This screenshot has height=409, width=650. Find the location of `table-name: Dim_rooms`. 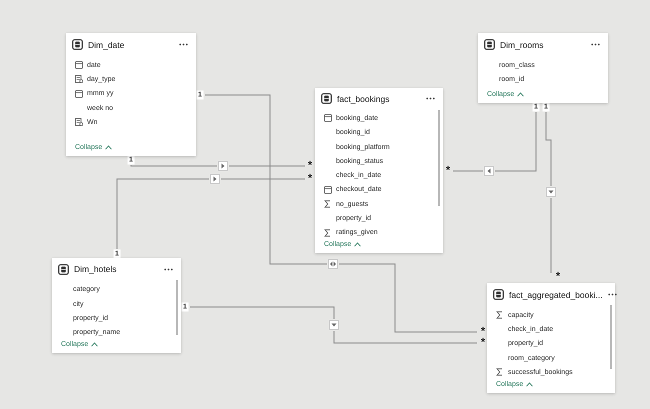

table-name: Dim_rooms is located at coordinates (522, 45).